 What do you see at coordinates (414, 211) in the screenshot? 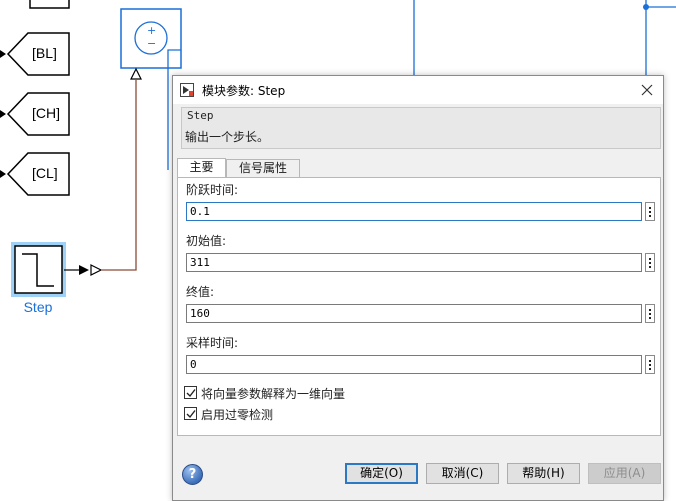
I see `step-time-input` at bounding box center [414, 211].